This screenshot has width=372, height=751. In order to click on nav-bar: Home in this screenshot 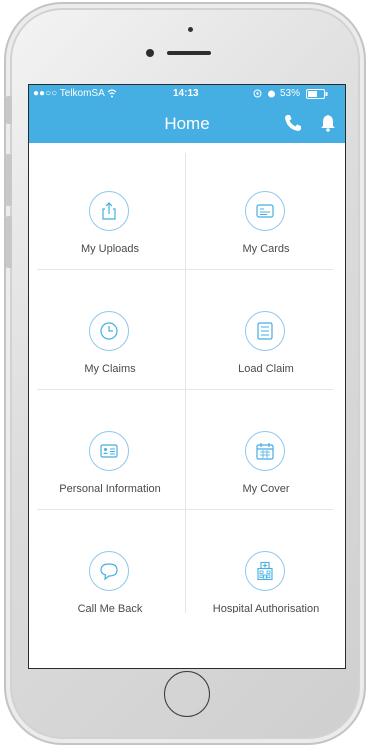, I will do `click(187, 123)`.